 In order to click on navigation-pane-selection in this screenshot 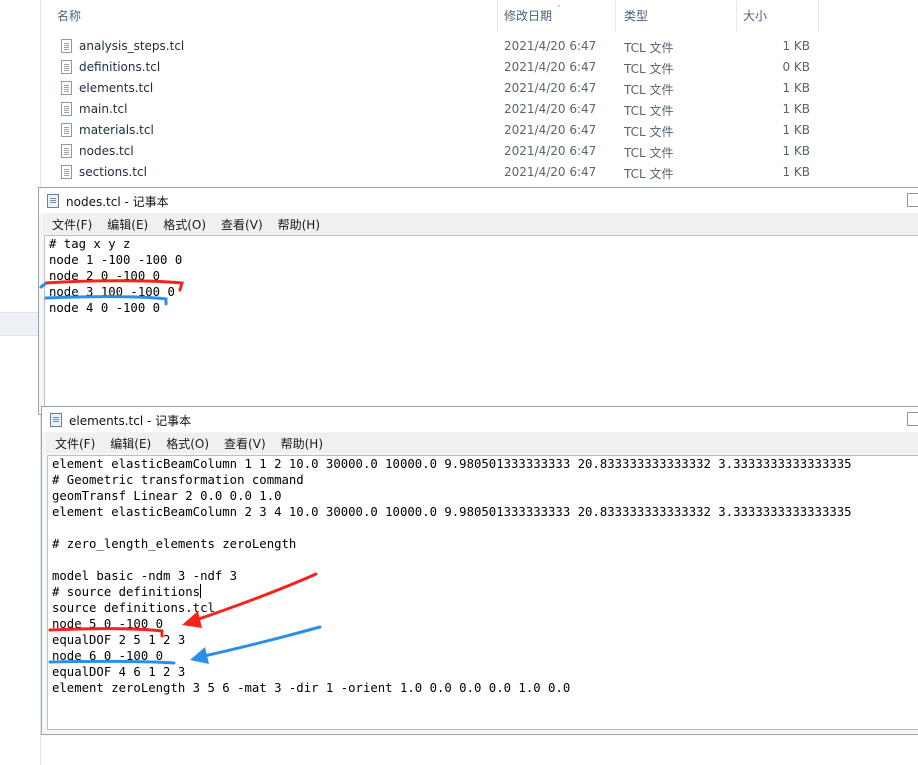, I will do `click(20, 324)`.